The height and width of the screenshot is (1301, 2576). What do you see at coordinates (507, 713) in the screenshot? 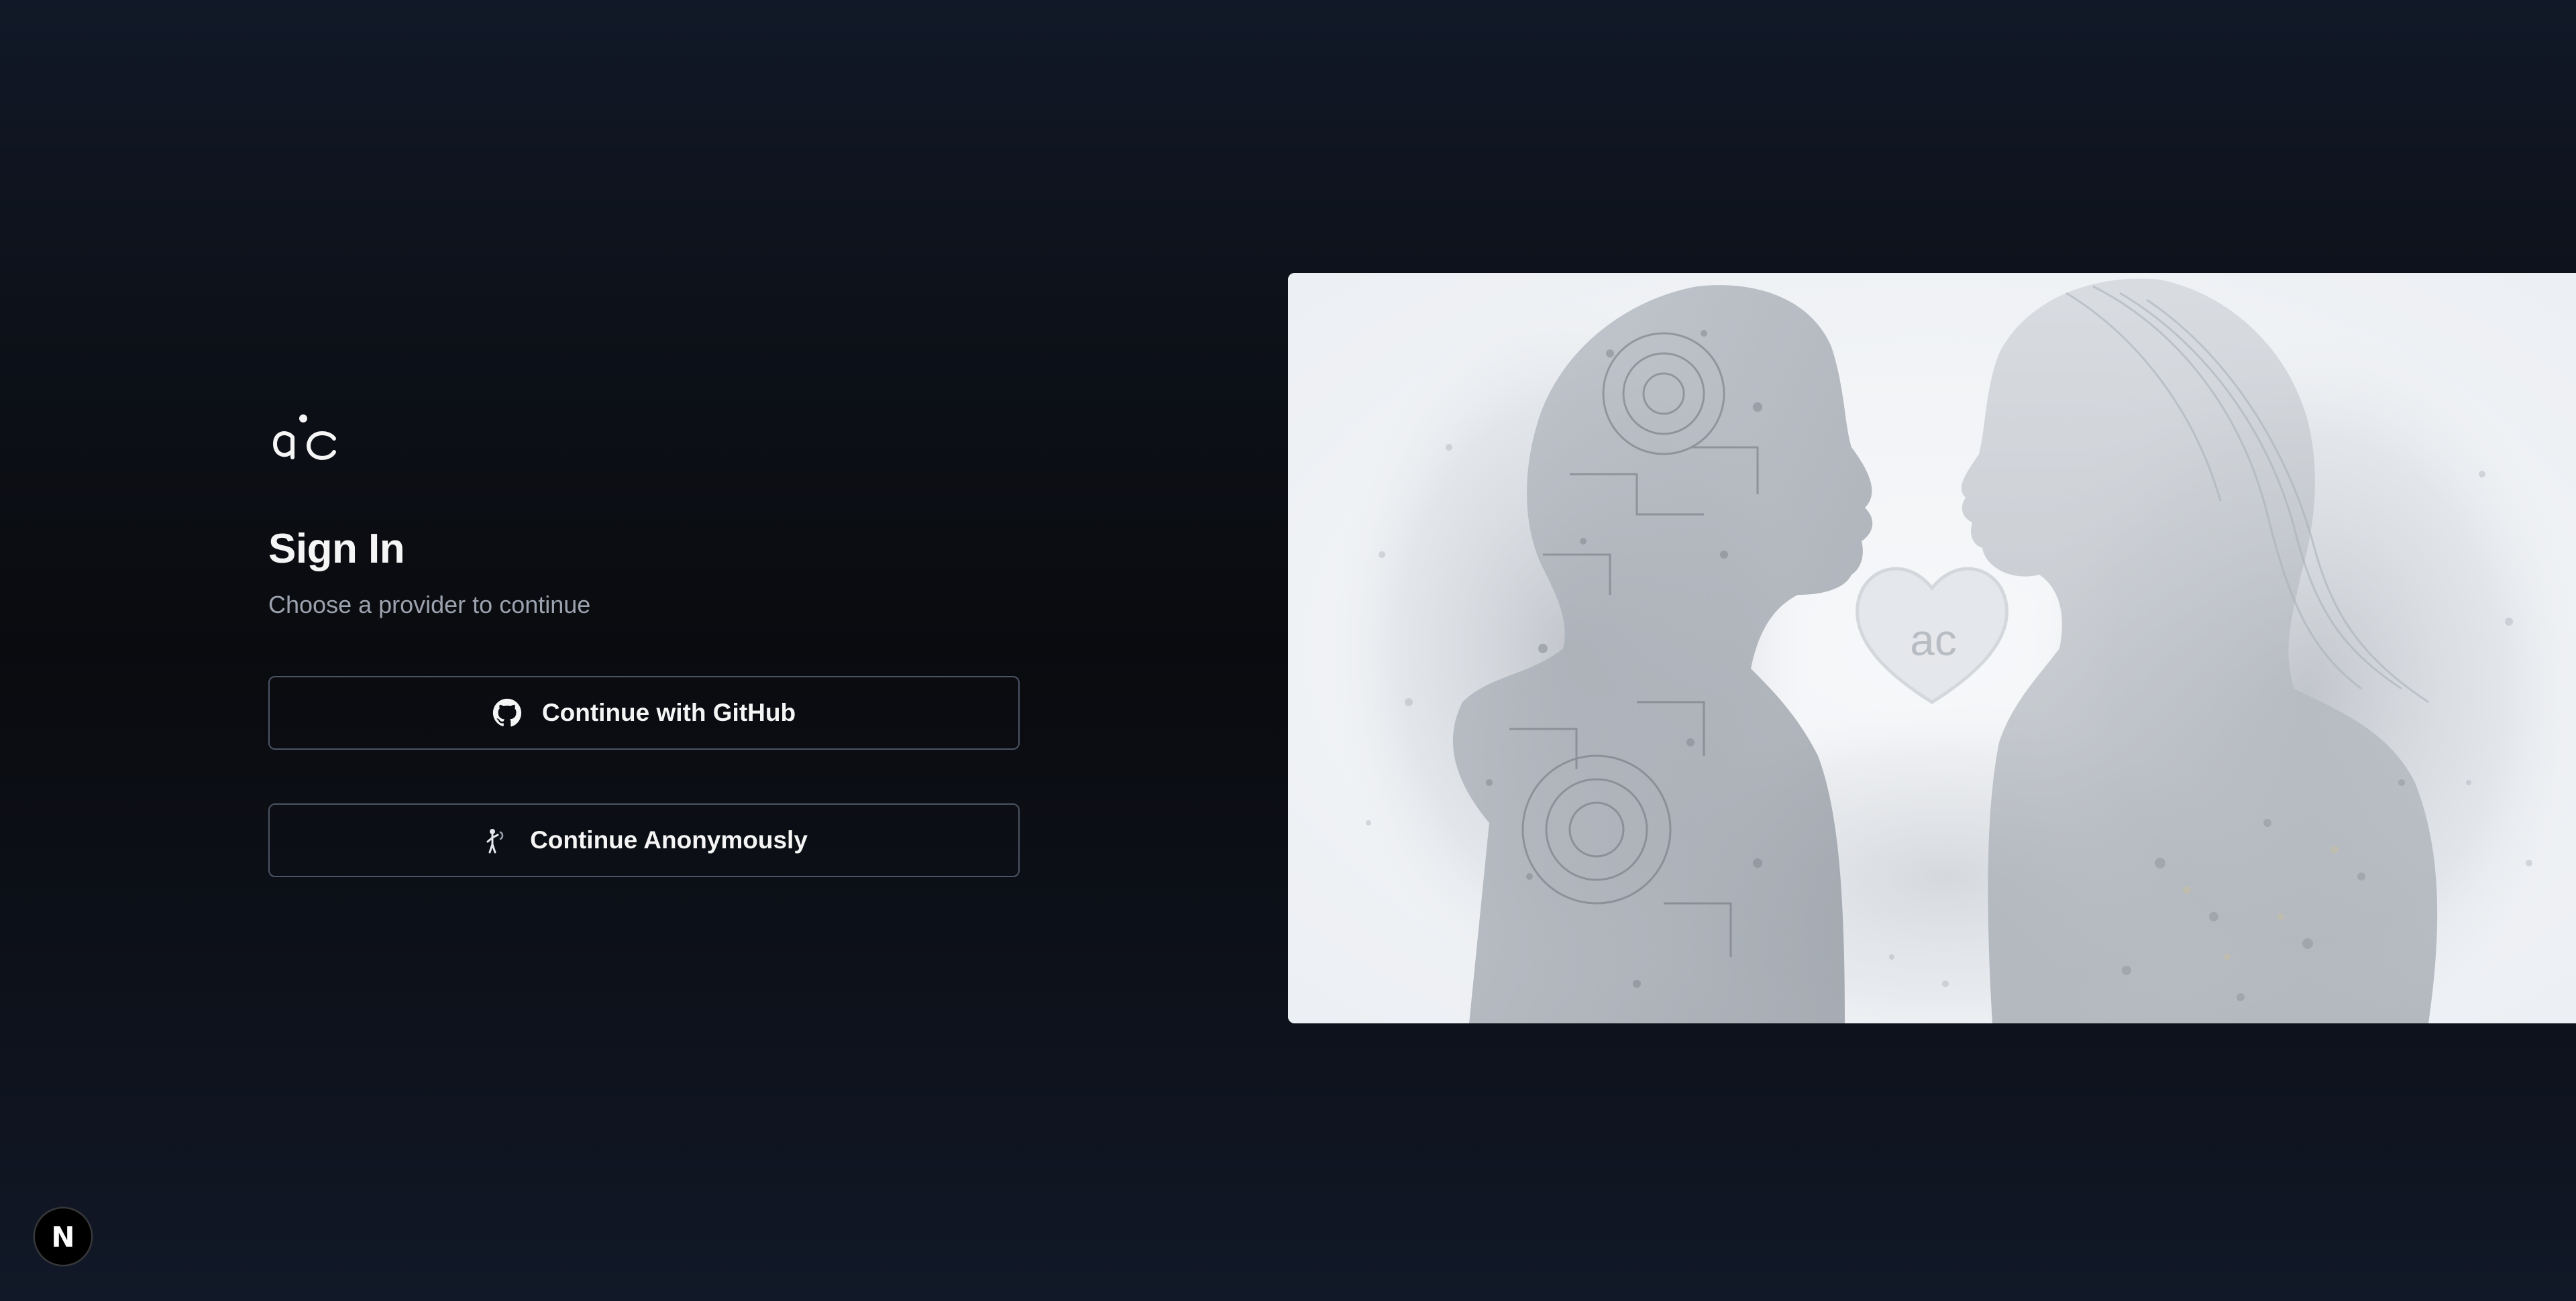
I see `github-icon` at bounding box center [507, 713].